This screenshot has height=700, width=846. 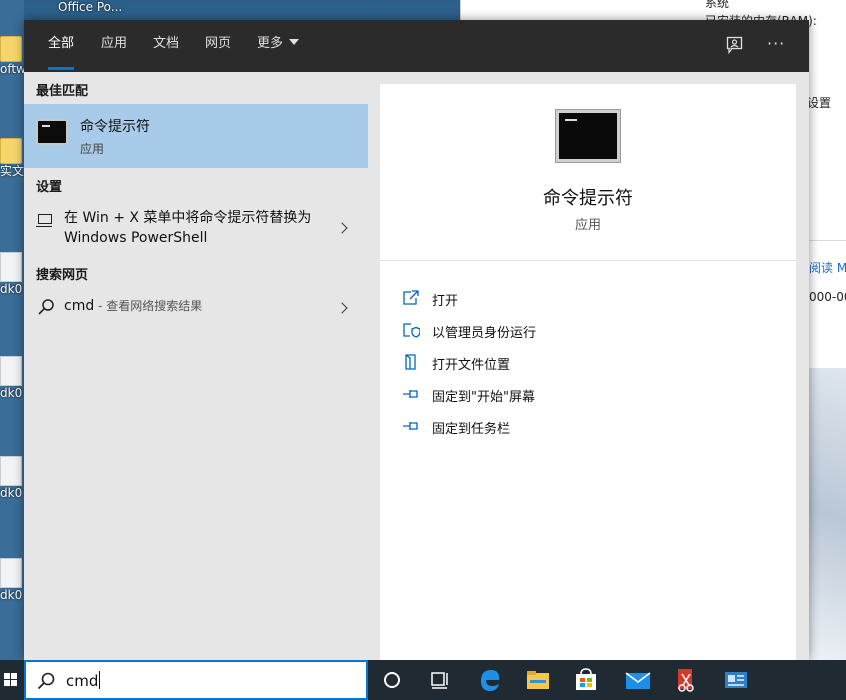 What do you see at coordinates (736, 680) in the screenshot?
I see `system-info-icon` at bounding box center [736, 680].